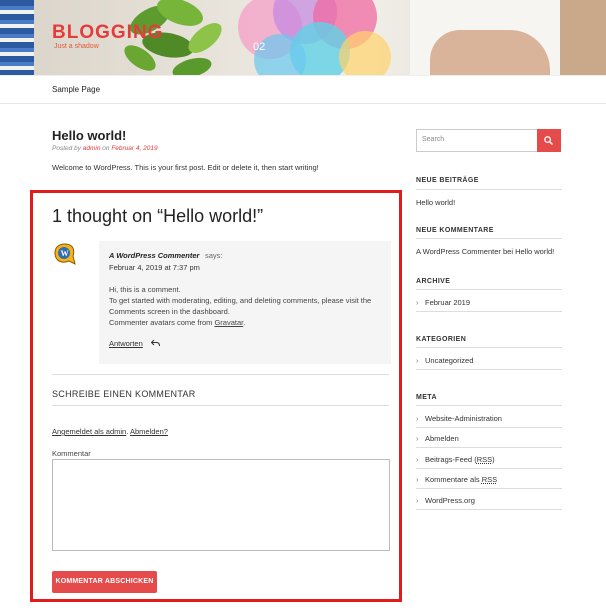  Describe the element at coordinates (149, 431) in the screenshot. I see `logout-link: Abmelden?` at that location.